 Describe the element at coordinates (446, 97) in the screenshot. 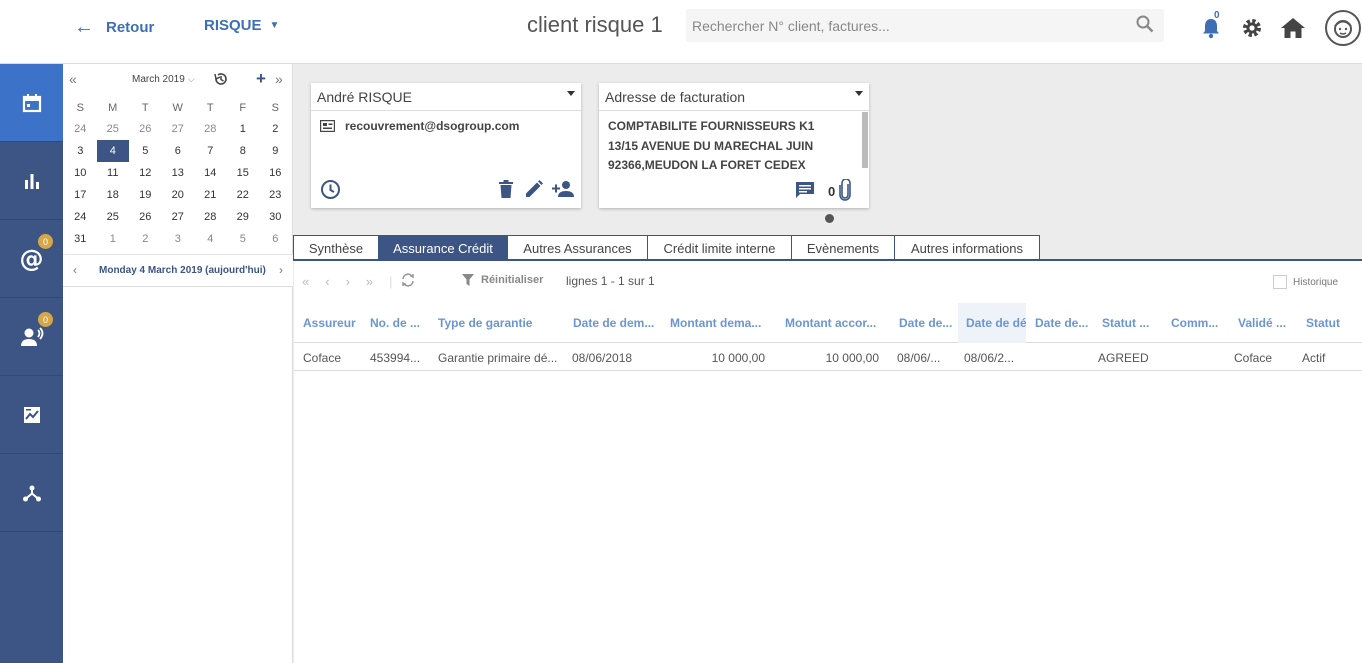

I see `contact-select: André RISQUE` at that location.